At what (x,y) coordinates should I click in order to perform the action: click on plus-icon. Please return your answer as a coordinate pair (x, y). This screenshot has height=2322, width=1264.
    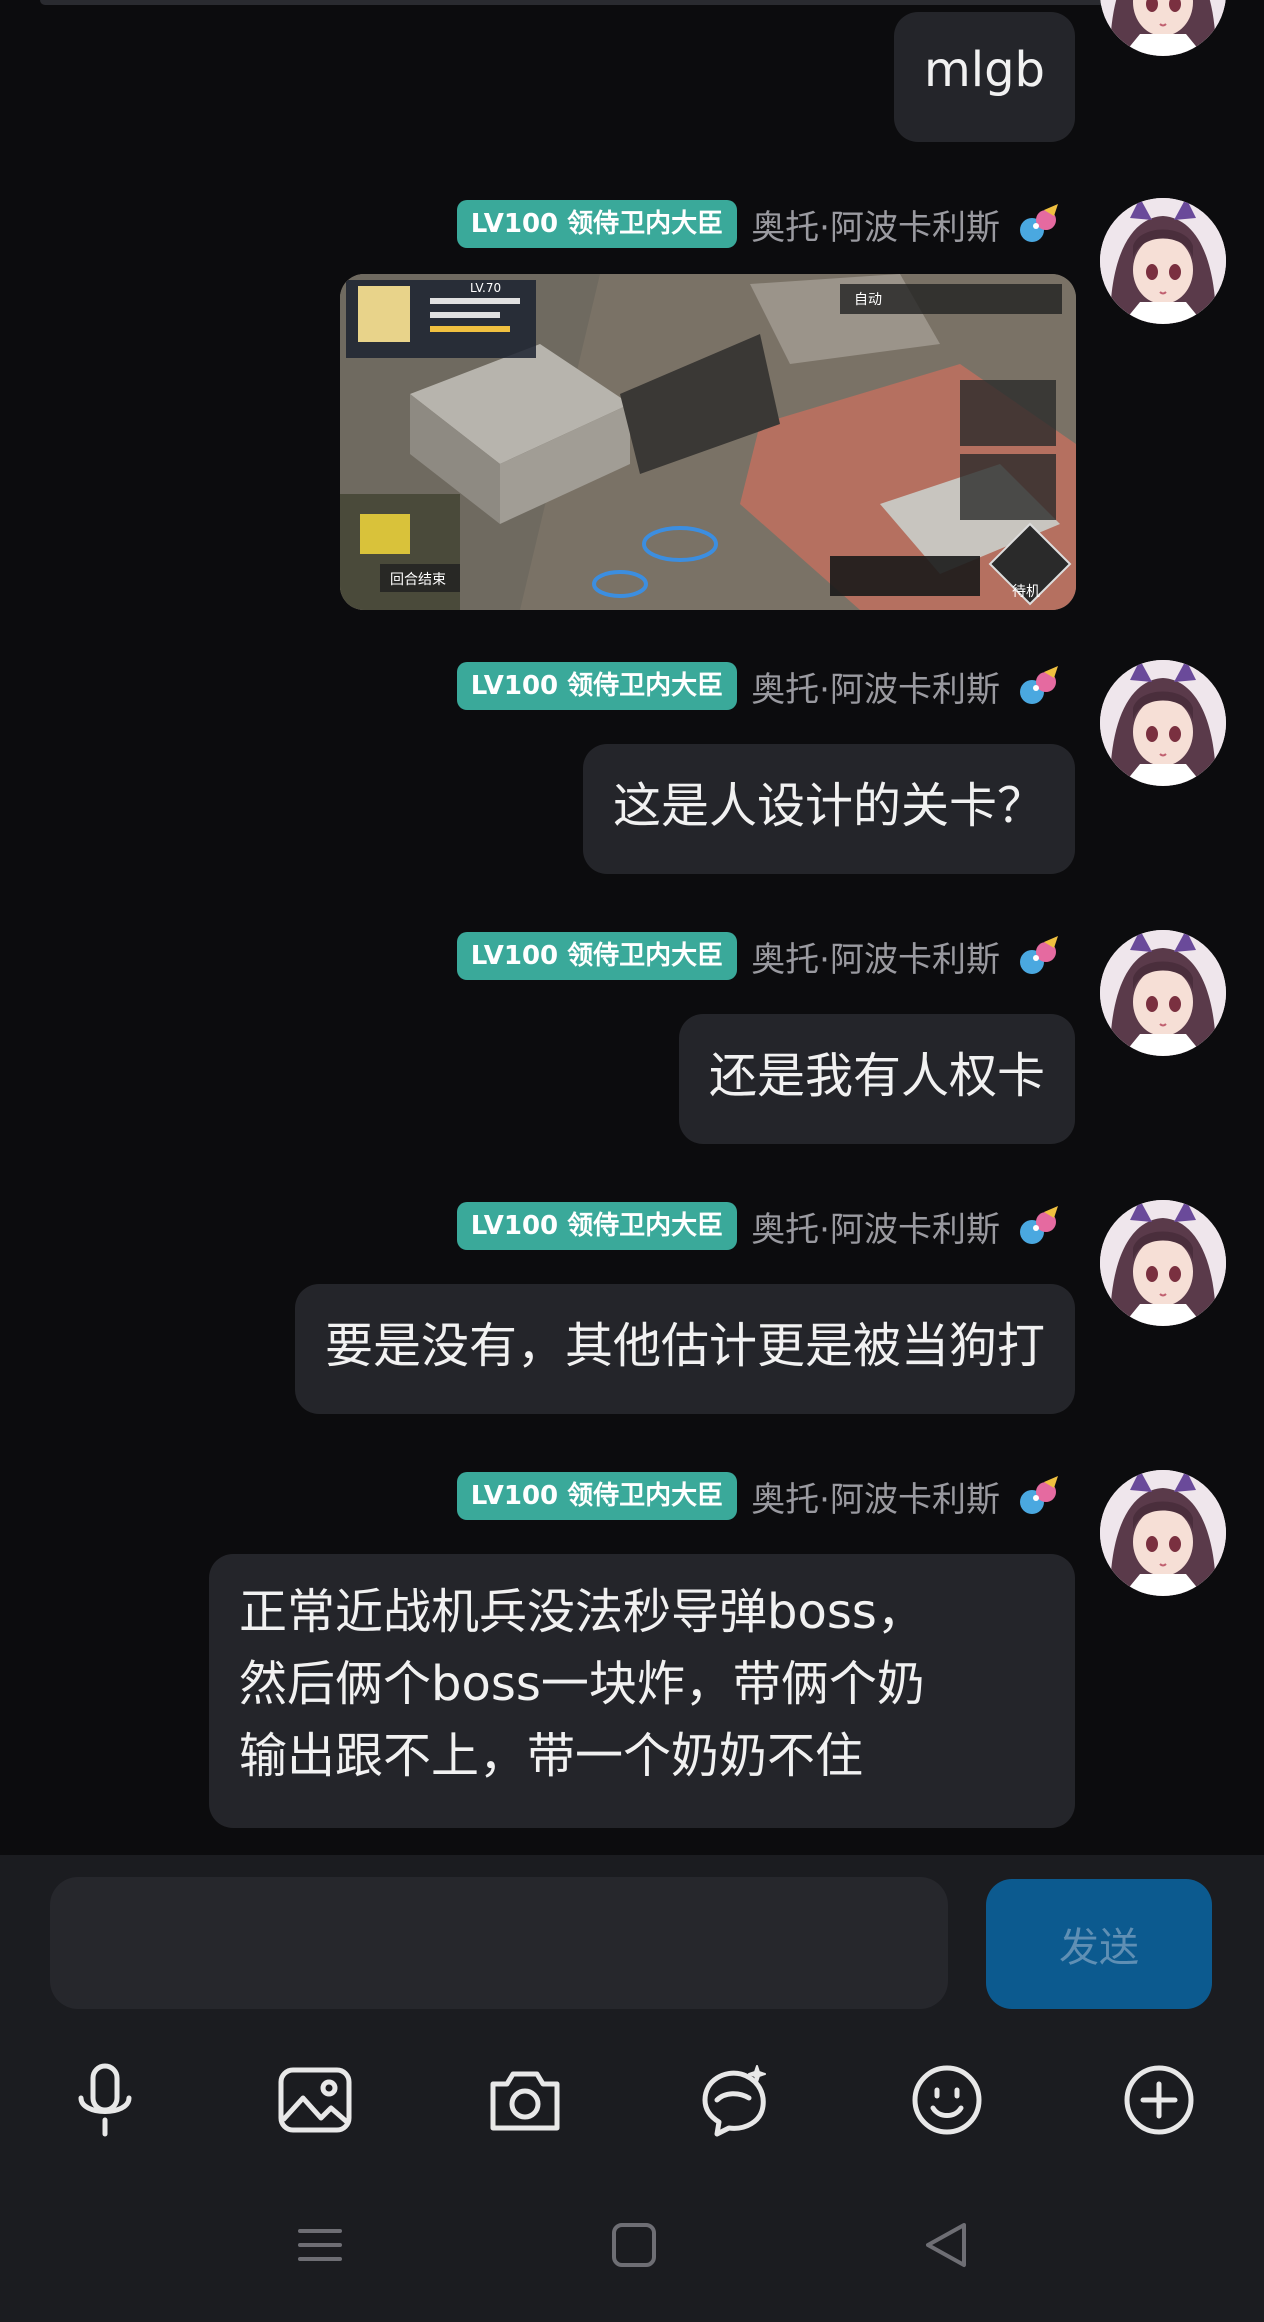
    Looking at the image, I should click on (1159, 2100).